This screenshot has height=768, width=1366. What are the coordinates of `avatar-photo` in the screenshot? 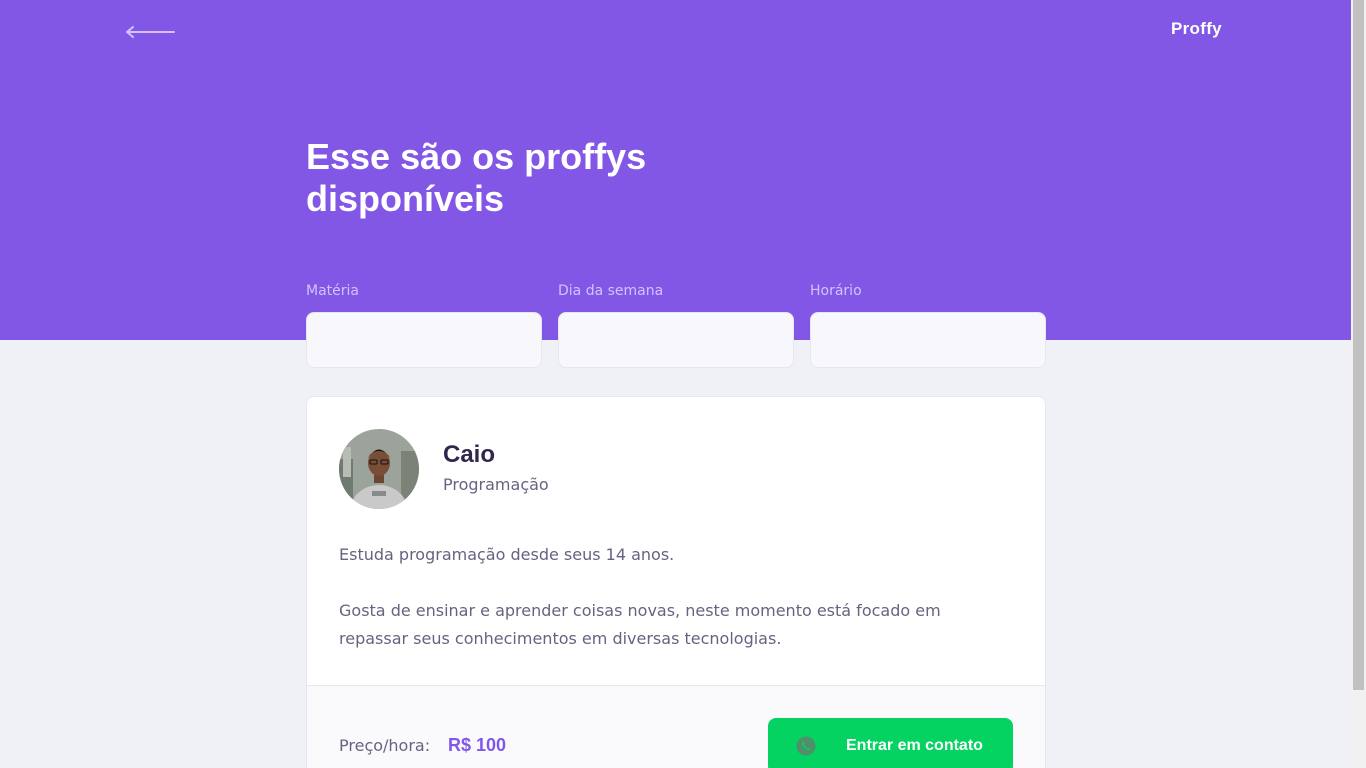 It's located at (379, 469).